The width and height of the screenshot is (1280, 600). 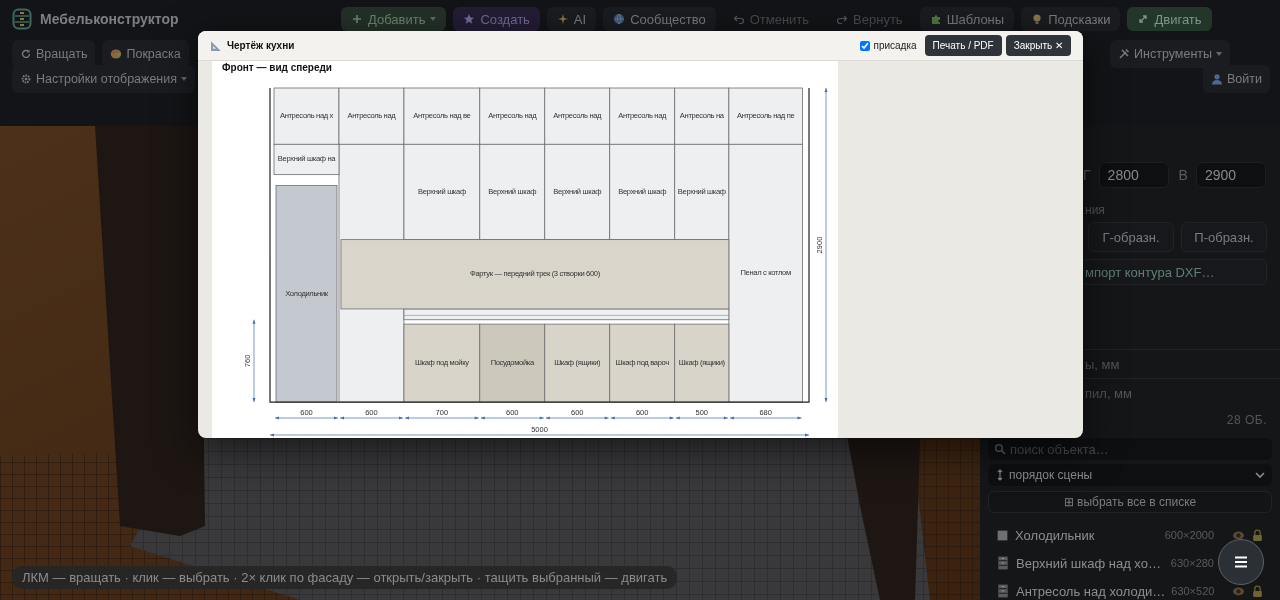 I want to click on rotate-icon, so click(x=26, y=53).